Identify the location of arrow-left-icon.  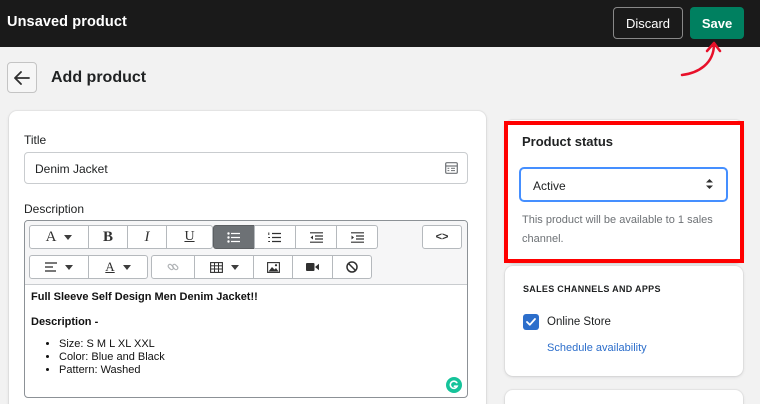
(22, 77).